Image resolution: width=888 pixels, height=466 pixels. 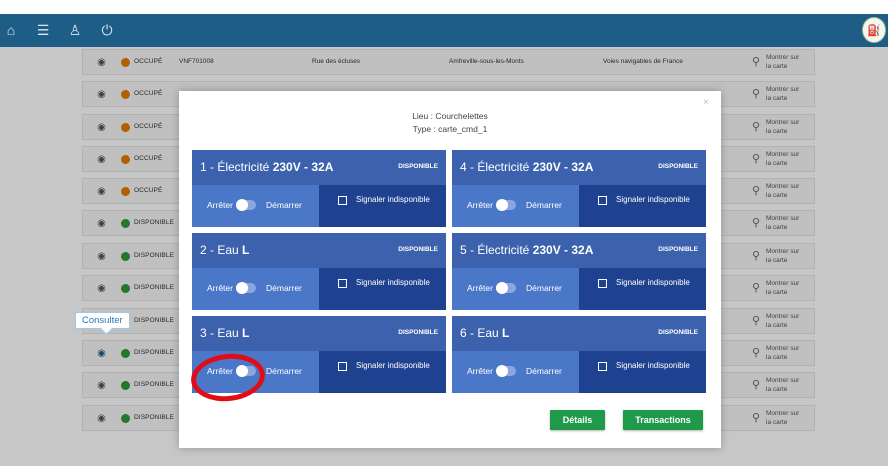 I want to click on service-card-header: 1 - Électricité 230V - 32A DISPONIBLE, so click(x=319, y=167).